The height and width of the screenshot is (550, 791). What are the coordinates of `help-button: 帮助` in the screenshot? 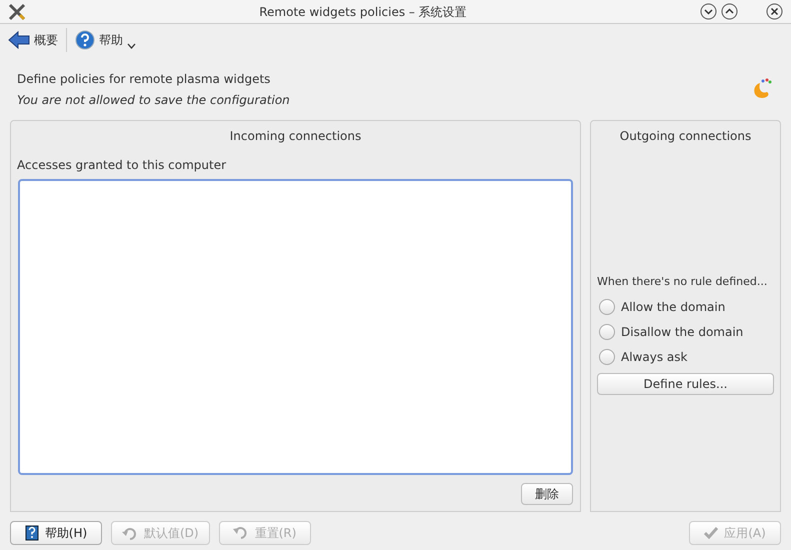 It's located at (105, 40).